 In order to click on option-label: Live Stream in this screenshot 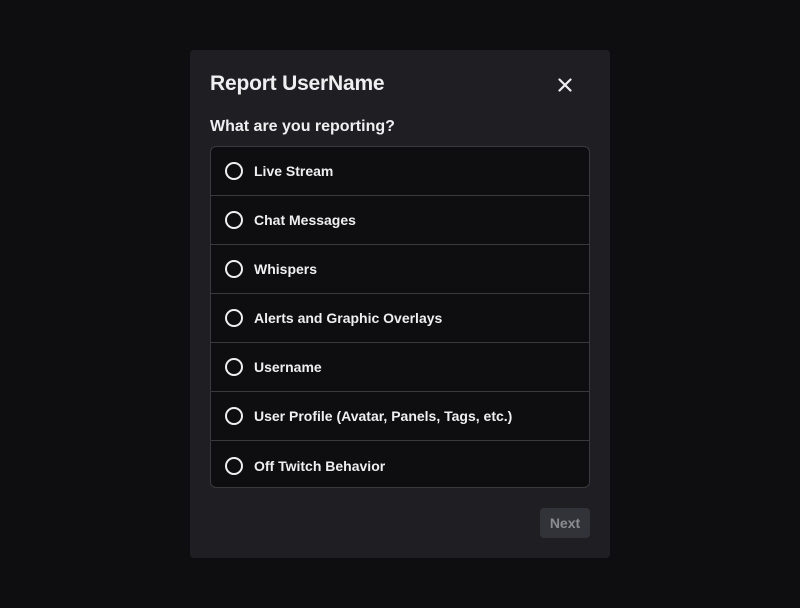, I will do `click(294, 171)`.